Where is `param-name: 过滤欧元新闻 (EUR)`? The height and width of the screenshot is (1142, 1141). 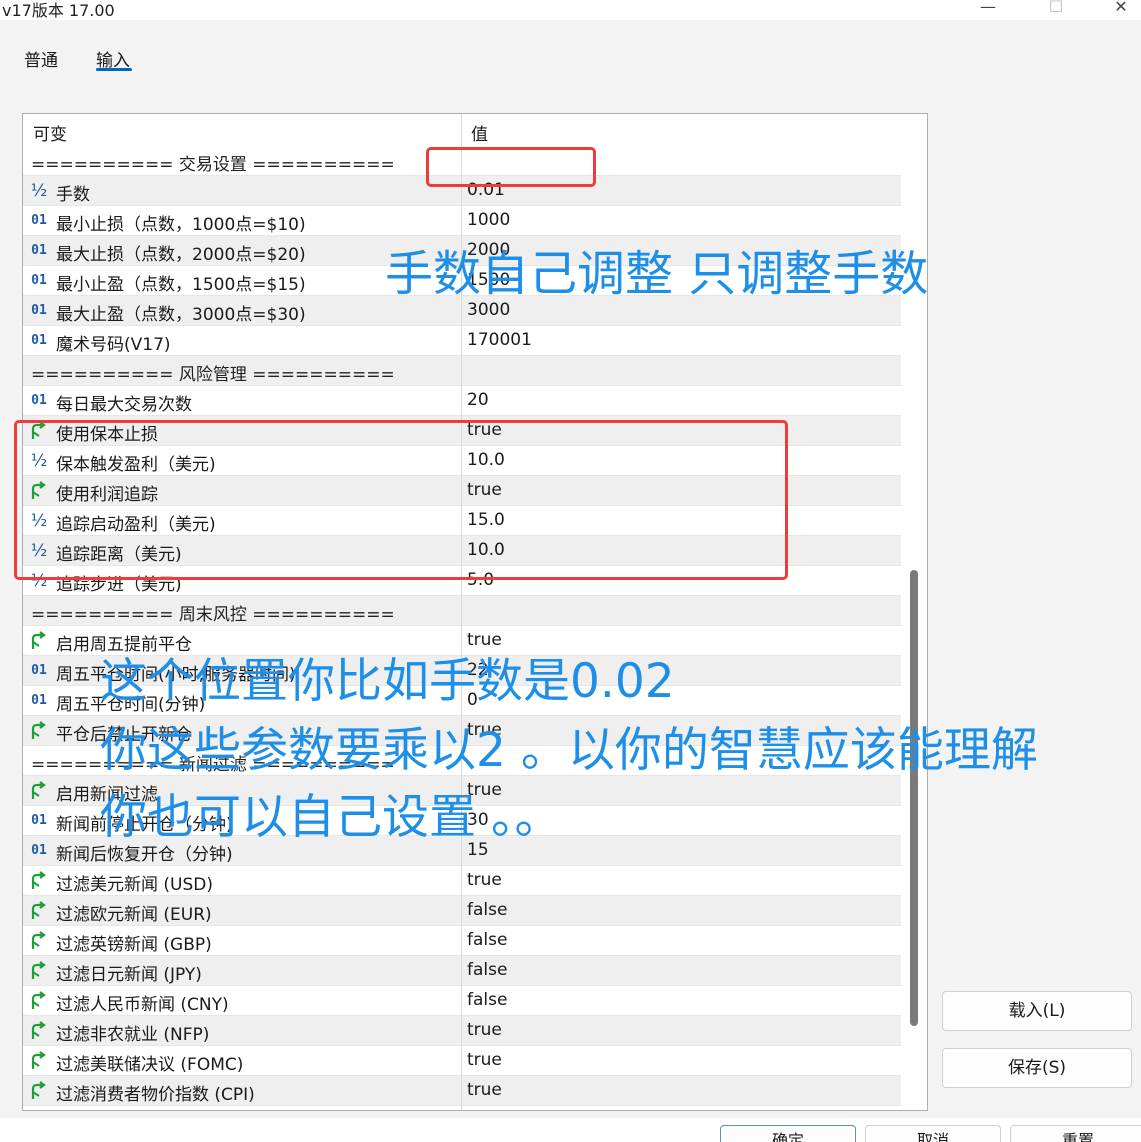 param-name: 过滤欧元新闻 (EUR) is located at coordinates (134, 915).